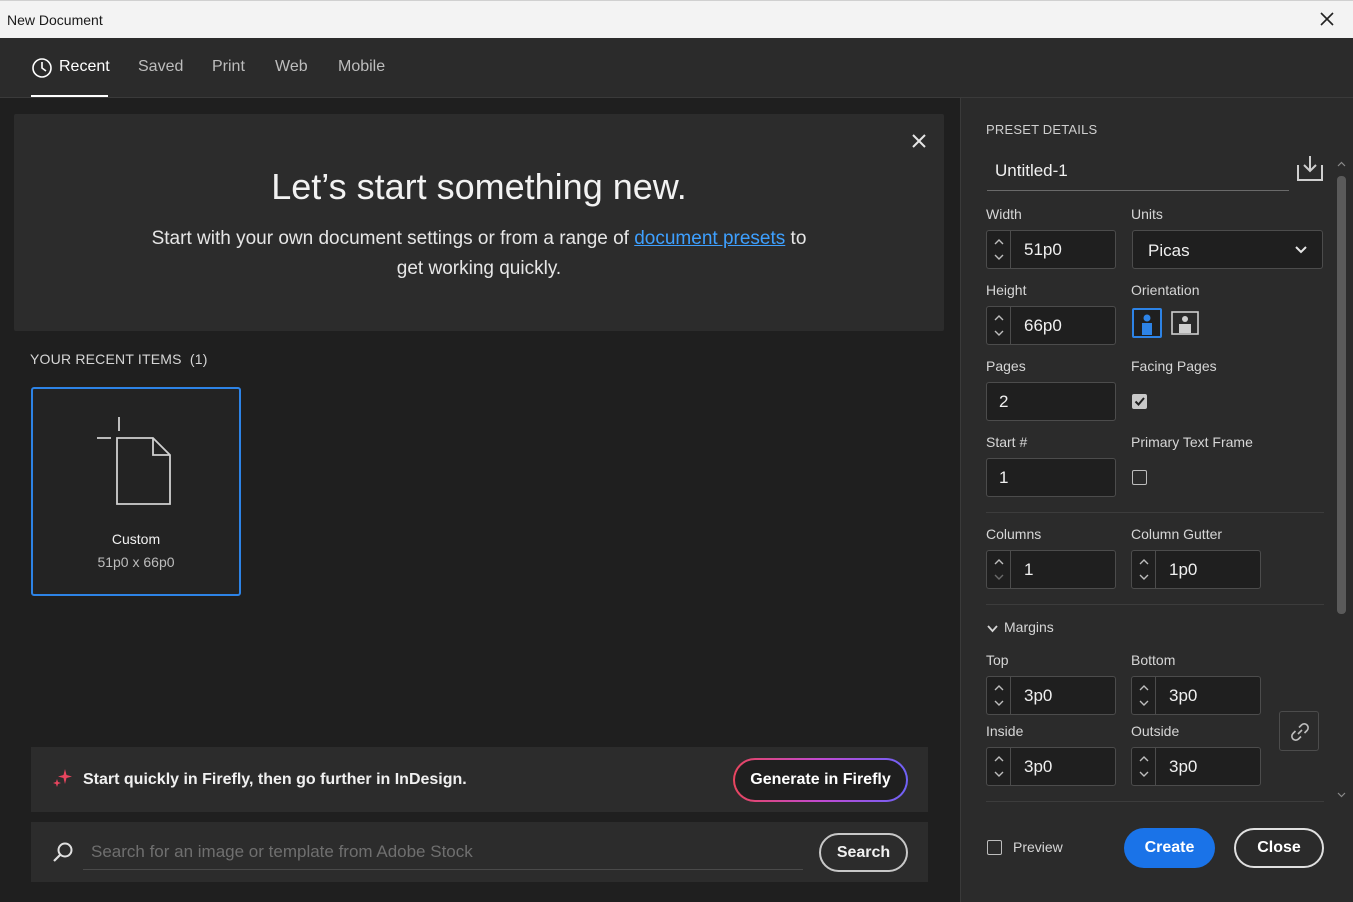 This screenshot has width=1353, height=902. I want to click on start-page-label: Start #, so click(1007, 442).